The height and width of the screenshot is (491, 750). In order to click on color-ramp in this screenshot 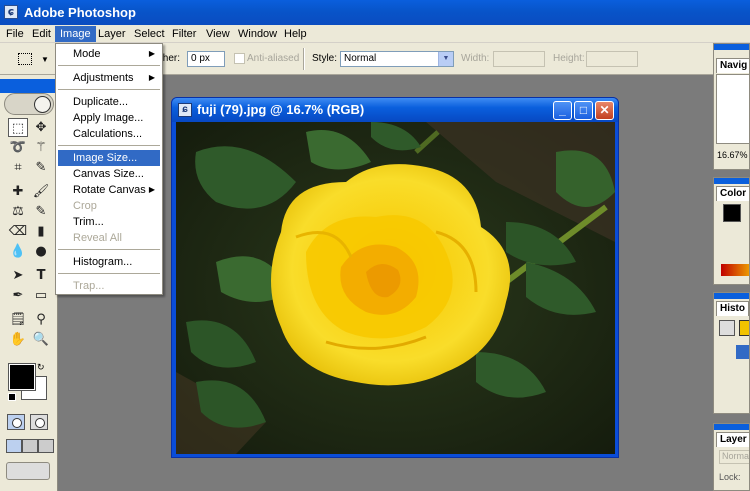, I will do `click(735, 270)`.